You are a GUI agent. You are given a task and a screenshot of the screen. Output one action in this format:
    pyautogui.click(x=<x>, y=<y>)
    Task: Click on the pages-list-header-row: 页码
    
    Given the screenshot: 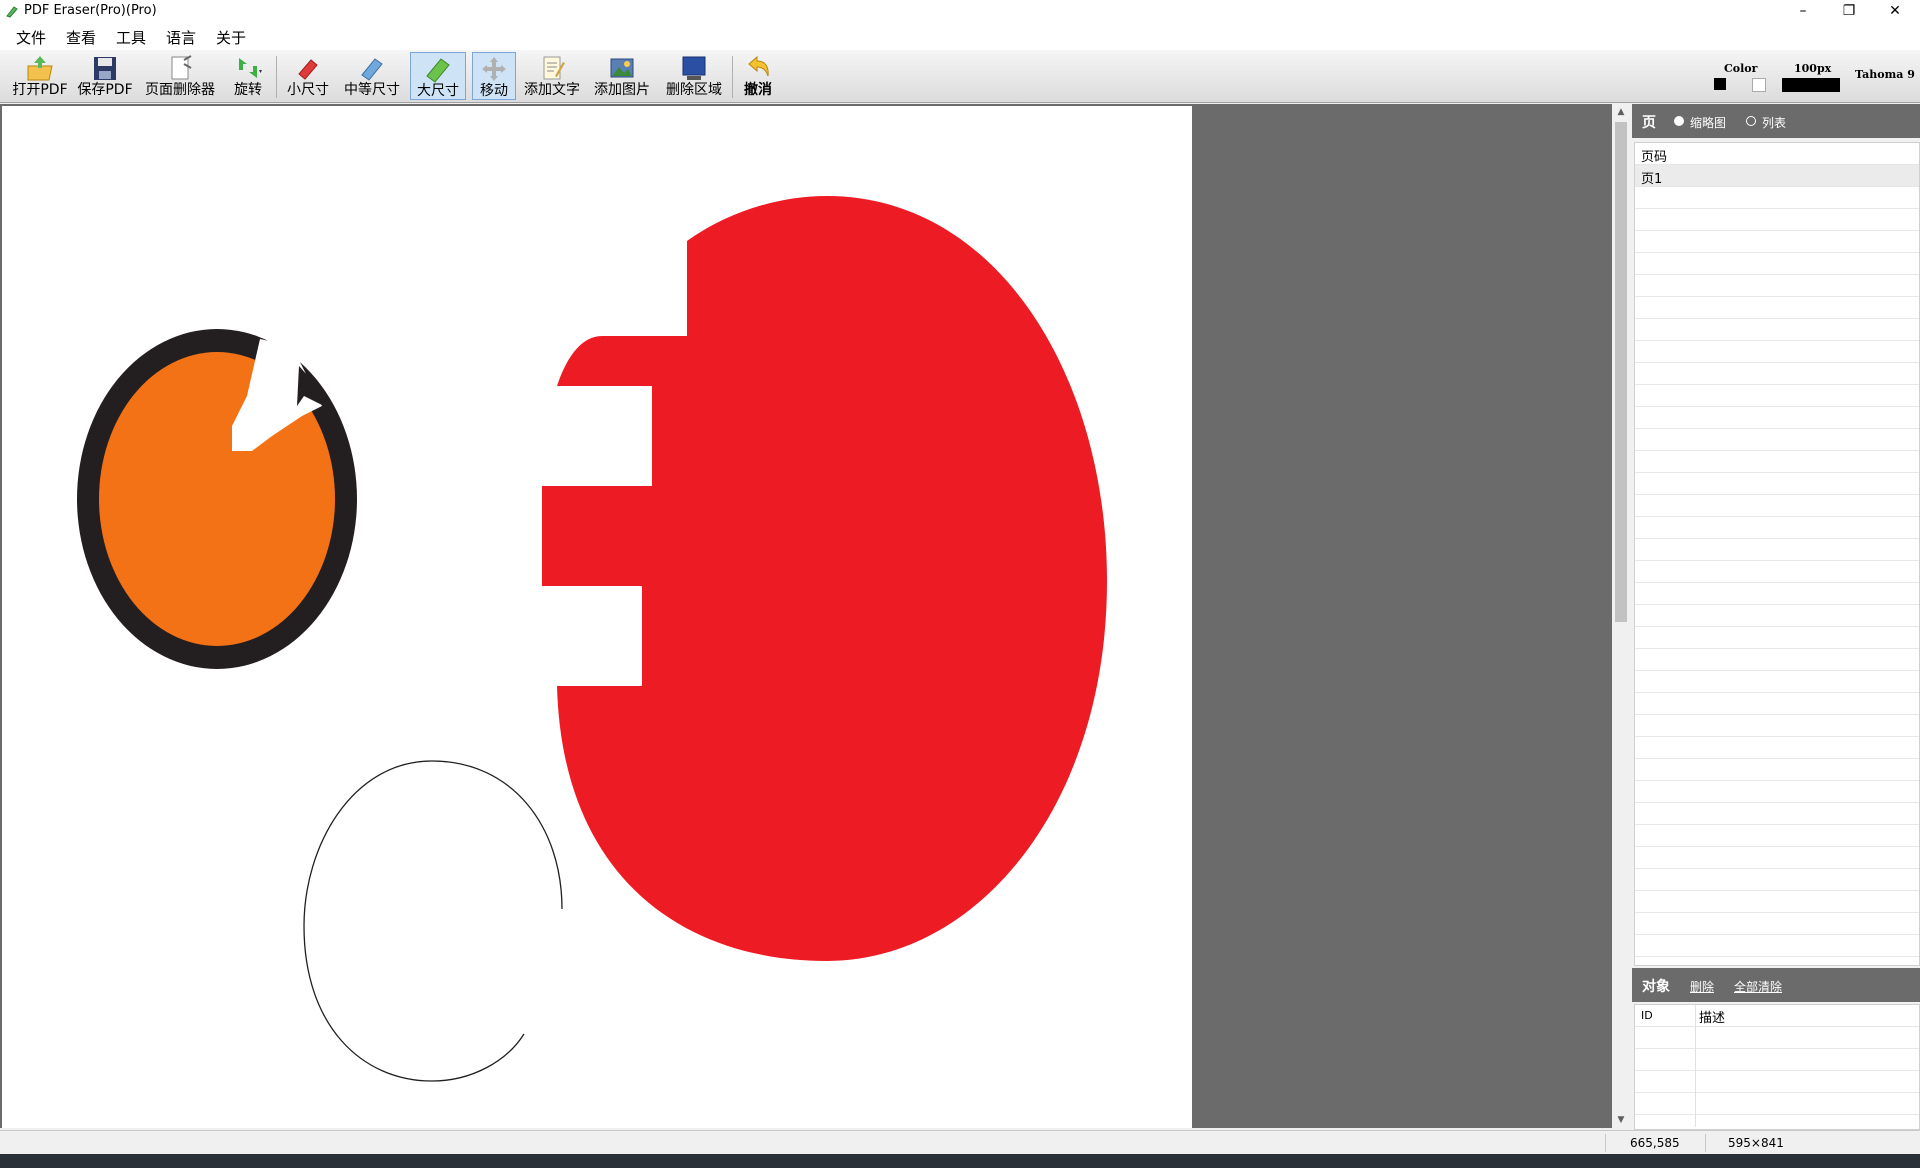 What is the action you would take?
    pyautogui.click(x=1777, y=154)
    